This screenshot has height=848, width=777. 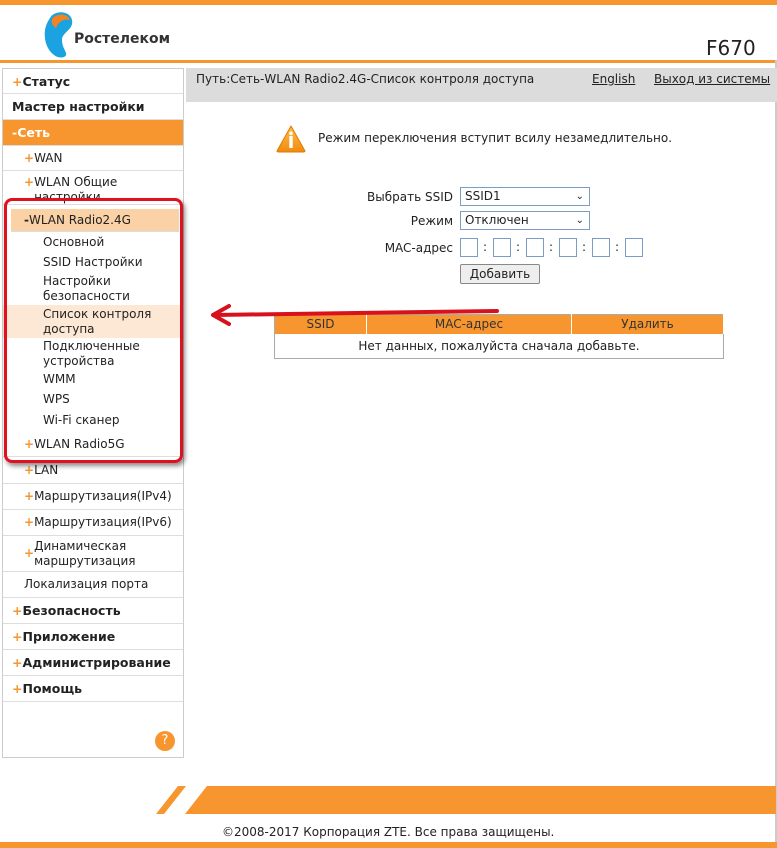 I want to click on sidebar-item: WMM, so click(x=93, y=379).